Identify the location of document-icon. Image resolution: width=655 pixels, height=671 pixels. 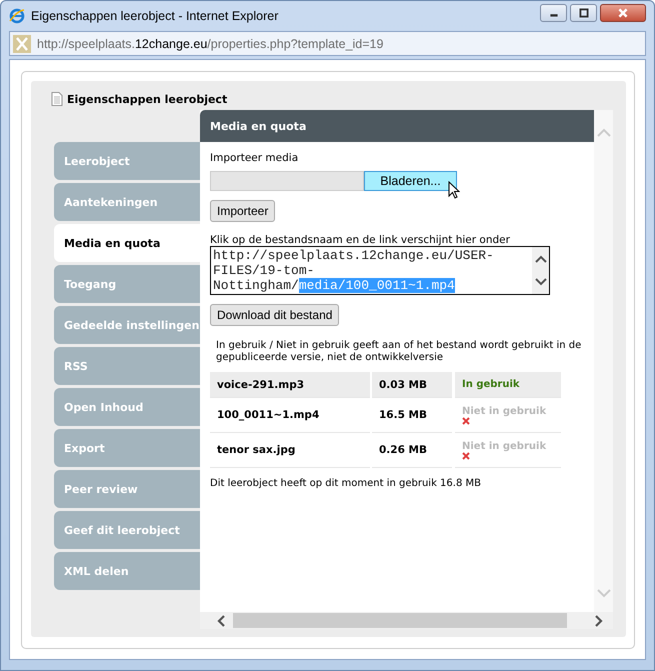
(57, 99).